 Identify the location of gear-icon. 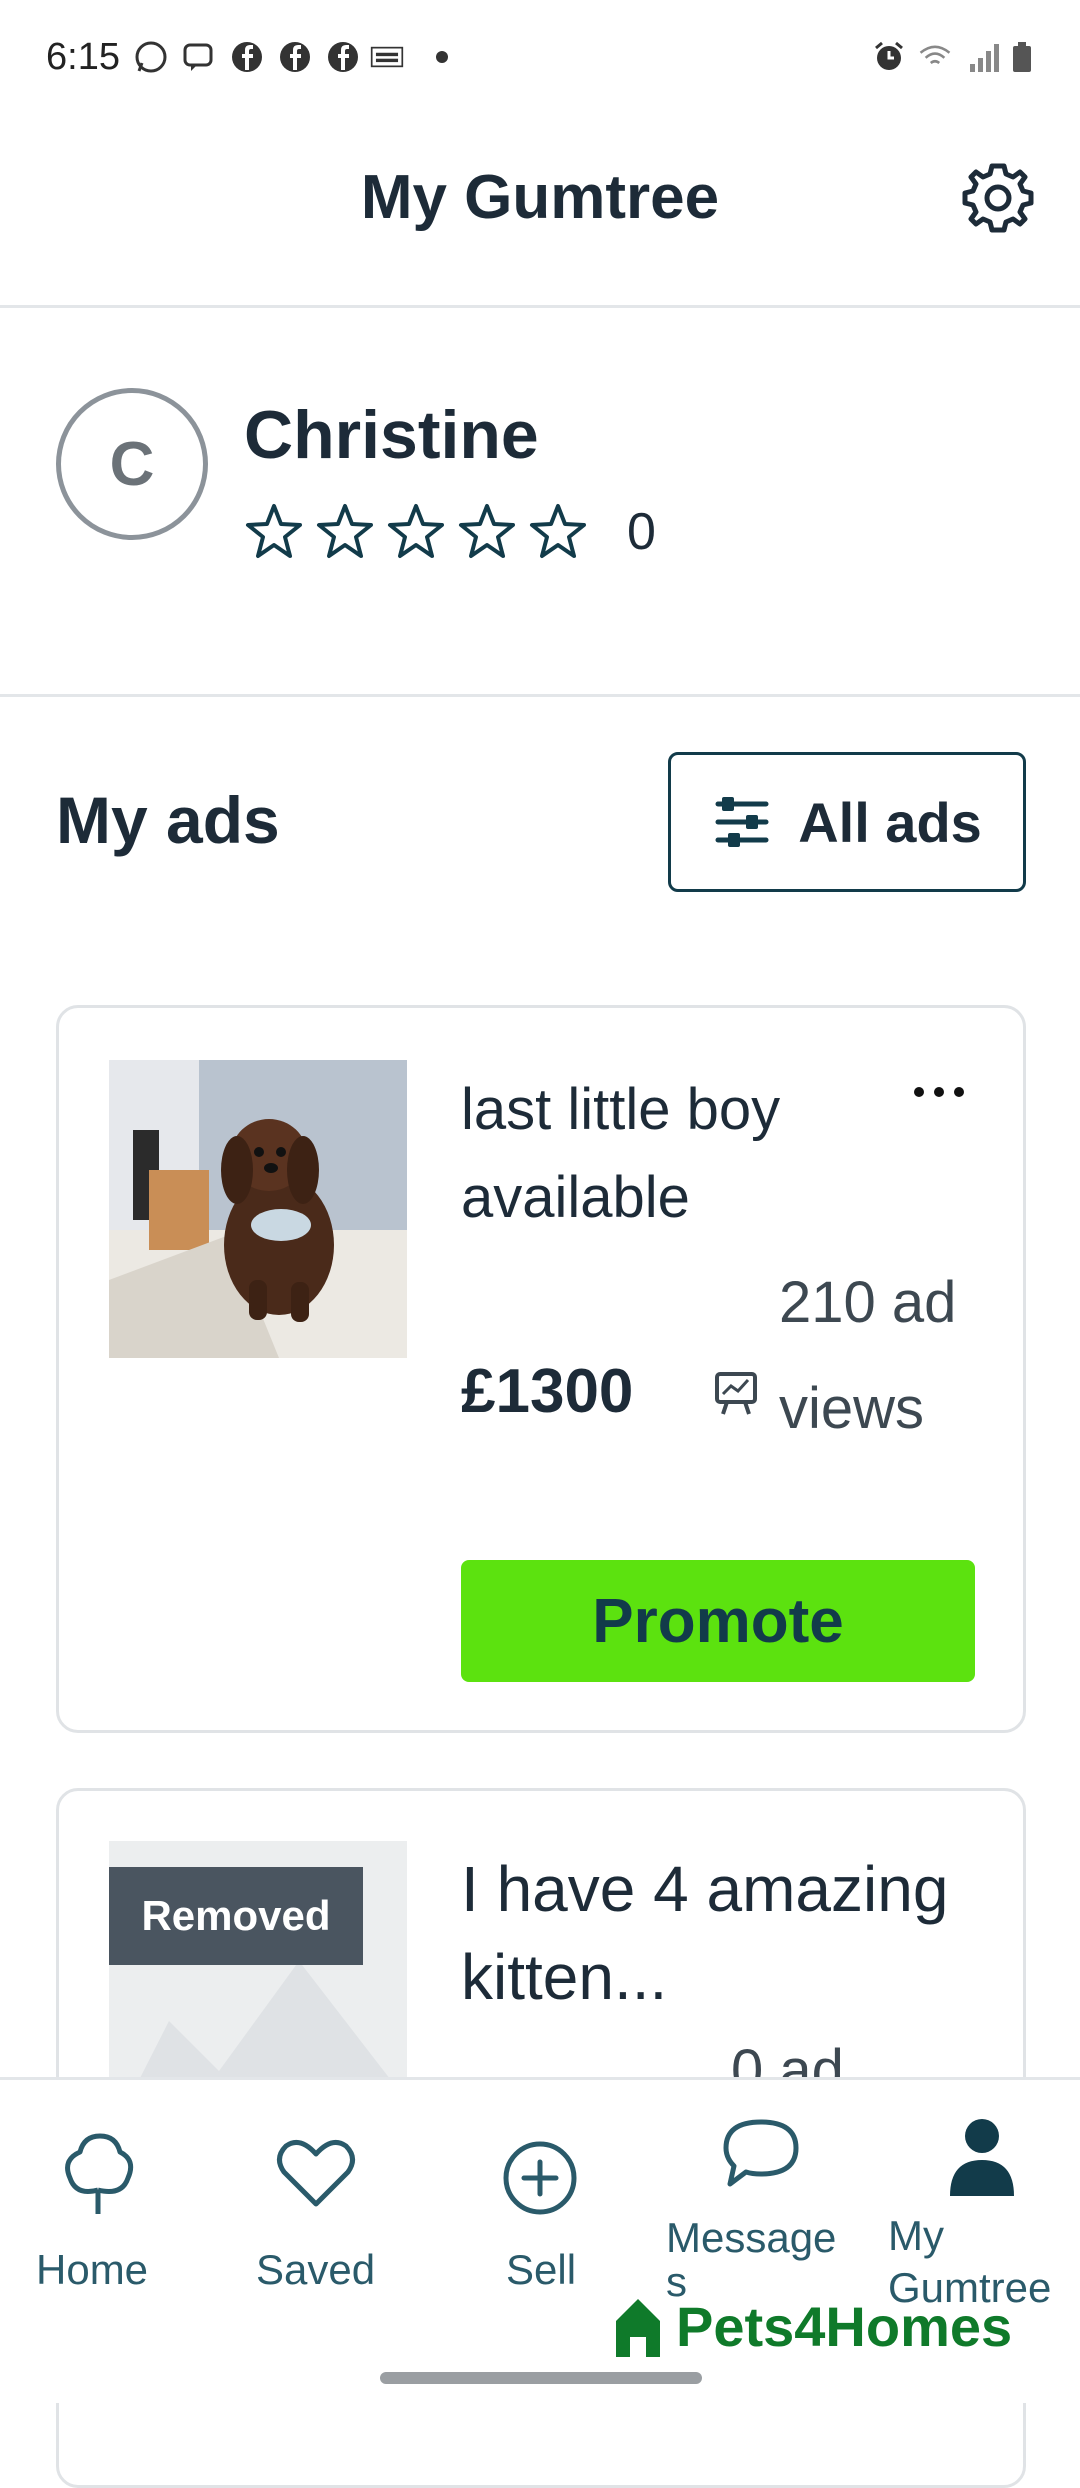
(998, 198).